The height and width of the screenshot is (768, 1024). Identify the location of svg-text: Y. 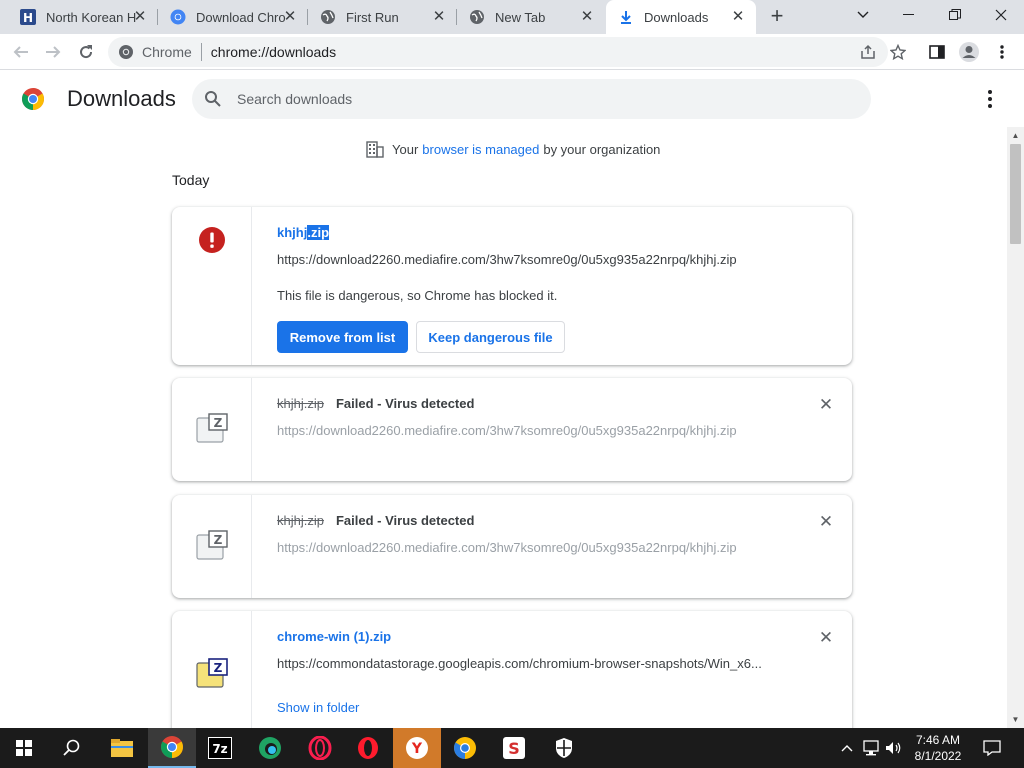
(417, 749).